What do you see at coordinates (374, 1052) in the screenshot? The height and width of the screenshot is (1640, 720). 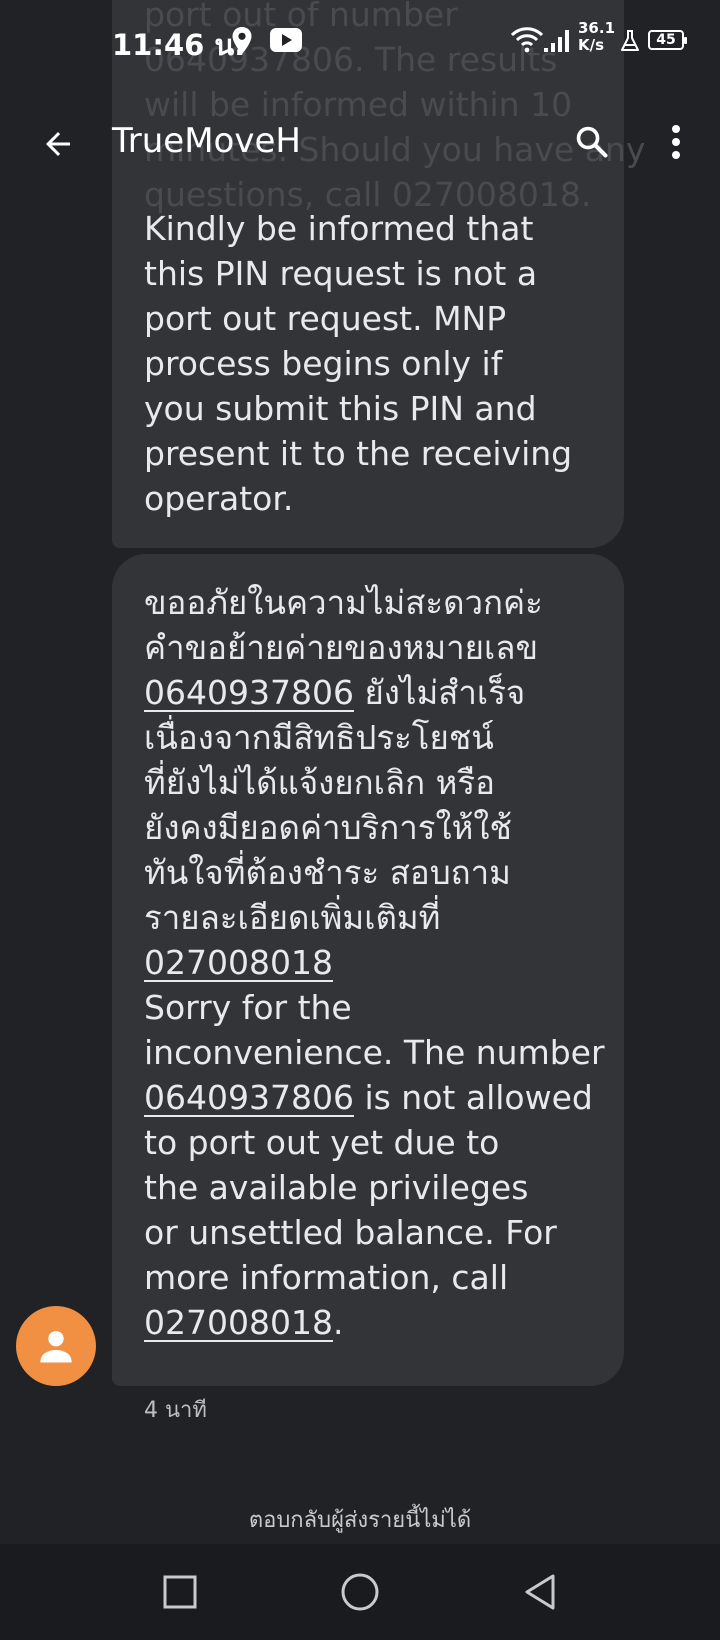 I see `message-line: inconvenience. The number` at bounding box center [374, 1052].